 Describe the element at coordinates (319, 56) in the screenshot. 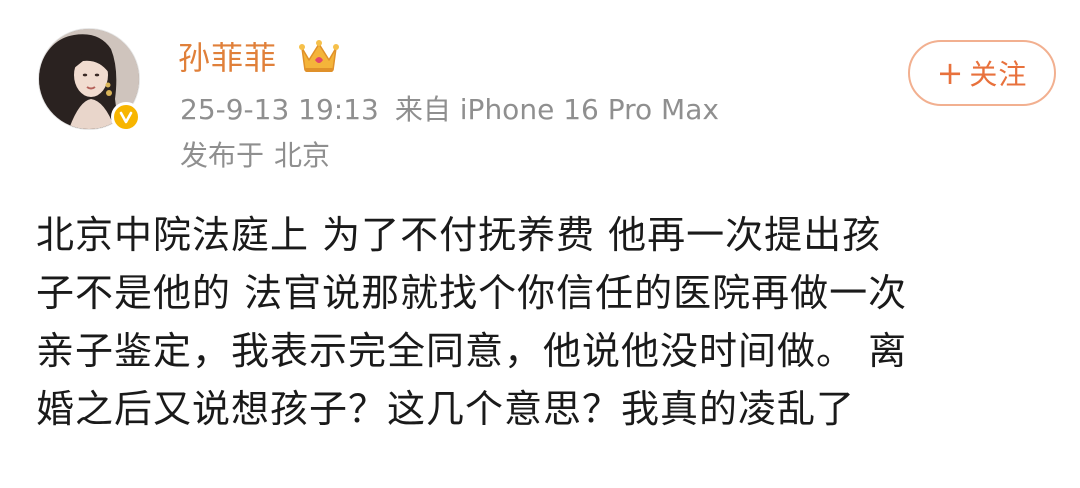

I see `crown-icon` at that location.